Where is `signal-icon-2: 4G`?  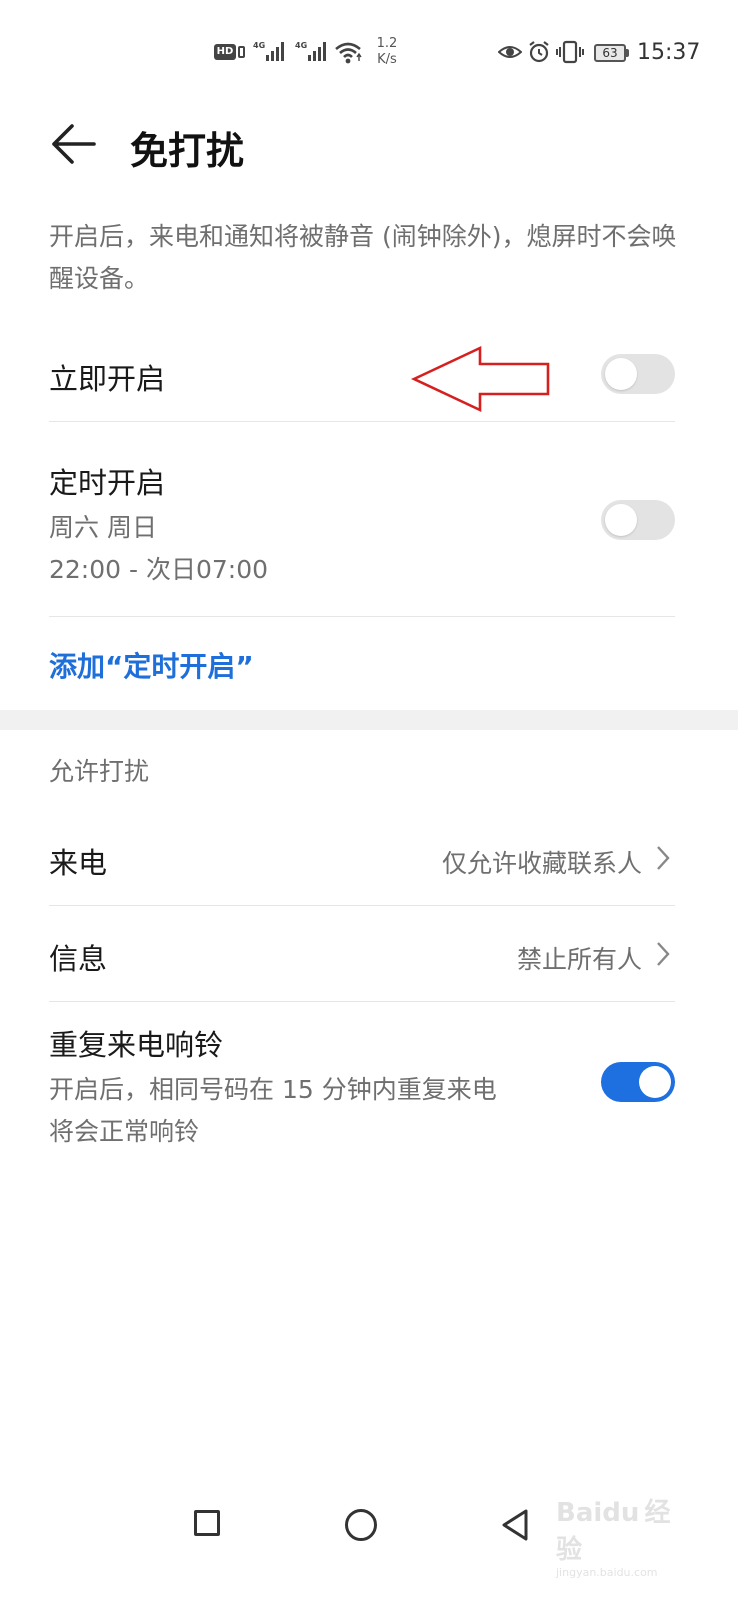
signal-icon-2: 4G is located at coordinates (310, 51).